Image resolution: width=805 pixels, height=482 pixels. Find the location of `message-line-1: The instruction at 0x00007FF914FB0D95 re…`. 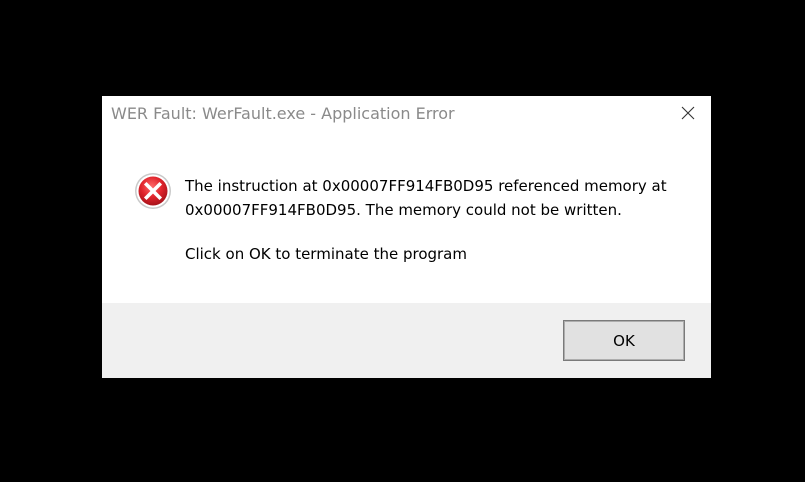

message-line-1: The instruction at 0x00007FF914FB0D95 re… is located at coordinates (426, 186).